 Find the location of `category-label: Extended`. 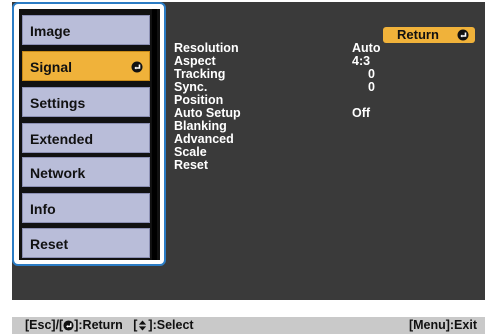

category-label: Extended is located at coordinates (62, 139).